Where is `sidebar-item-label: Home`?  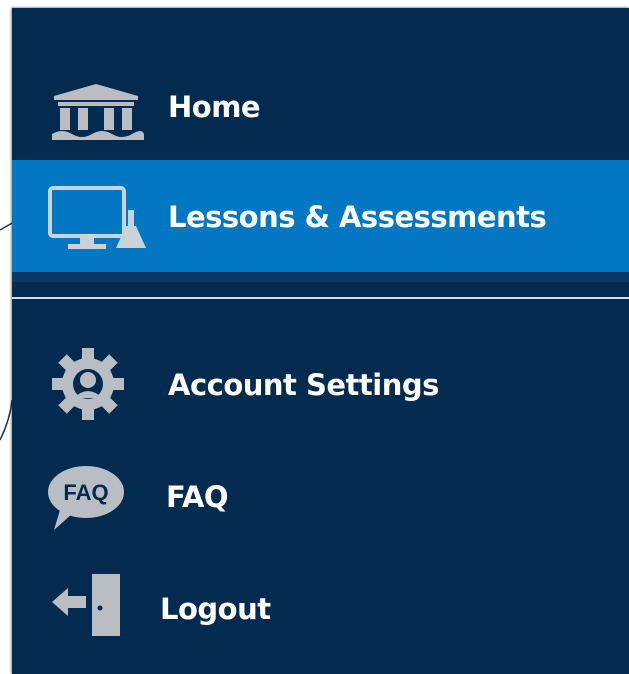 sidebar-item-label: Home is located at coordinates (214, 107).